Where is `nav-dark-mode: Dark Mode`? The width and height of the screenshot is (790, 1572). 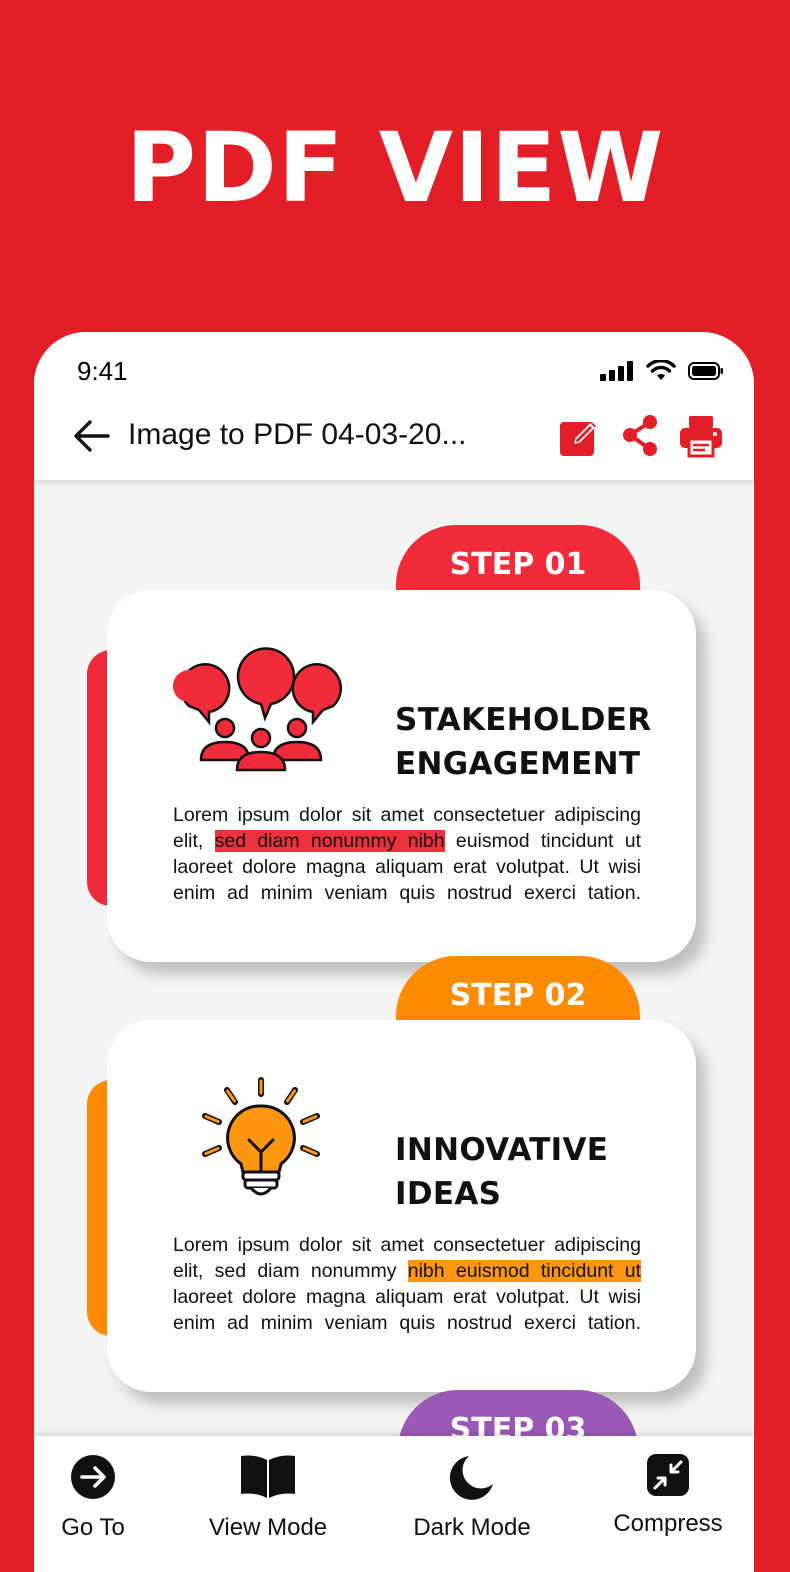 nav-dark-mode: Dark Mode is located at coordinates (472, 1498).